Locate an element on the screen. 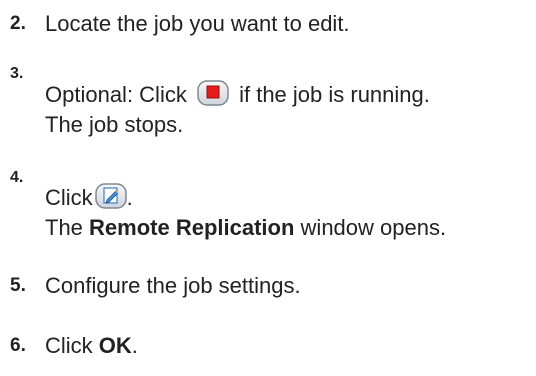  instruction-prefix: Optional: Click is located at coordinates (116, 94).